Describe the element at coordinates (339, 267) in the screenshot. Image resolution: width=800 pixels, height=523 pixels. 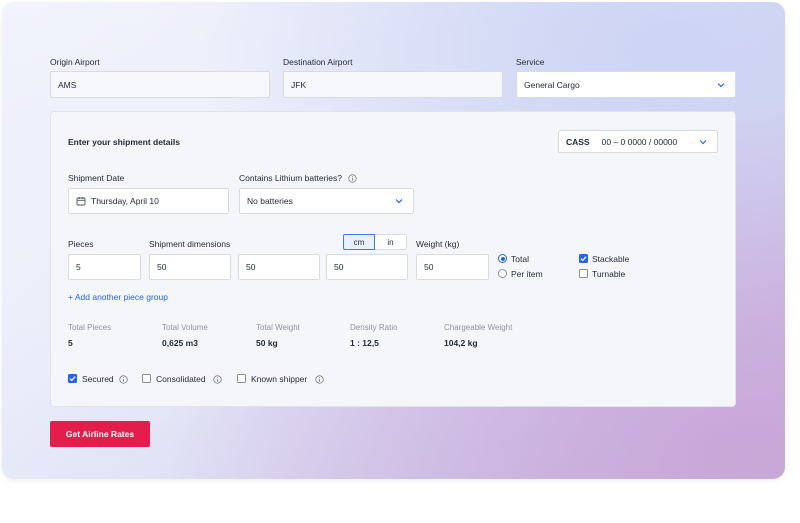
I see `height-value: 50` at that location.